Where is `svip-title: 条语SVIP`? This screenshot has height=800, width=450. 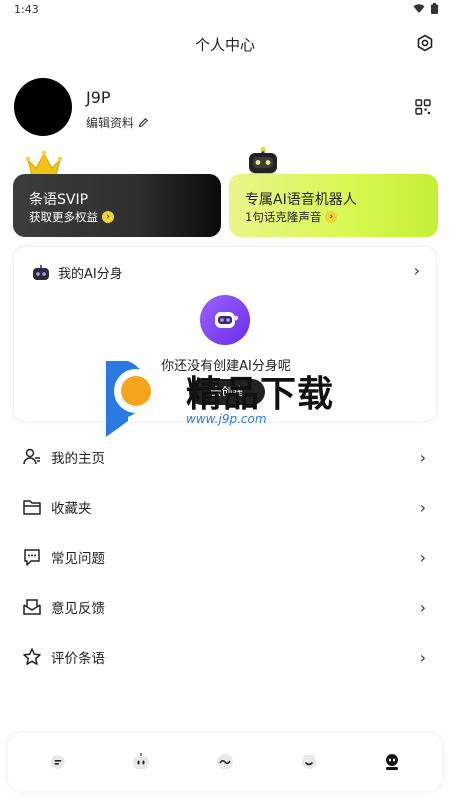
svip-title: 条语SVIP is located at coordinates (59, 200).